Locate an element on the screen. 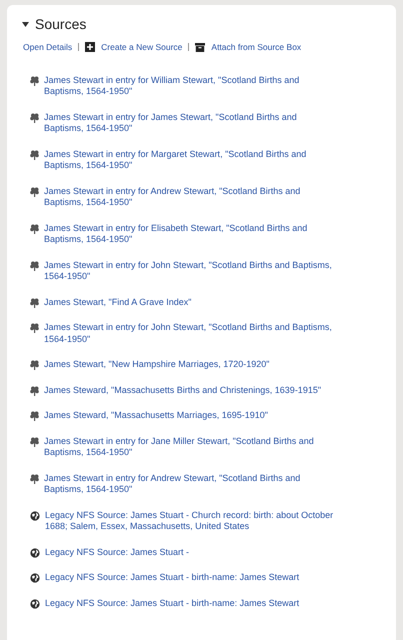 The image size is (403, 640). source-link: James Steward, "Massachusetts Marriages, 1695-1910" is located at coordinates (190, 416).